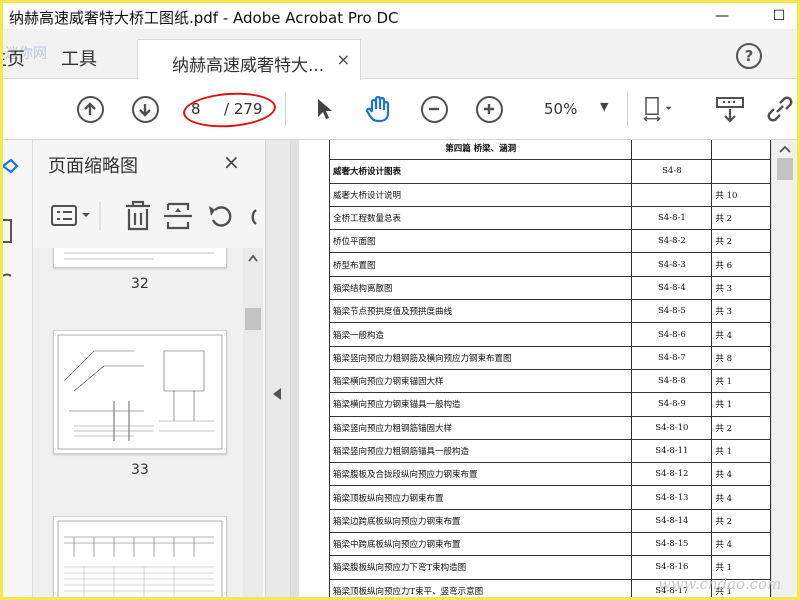 The height and width of the screenshot is (600, 800). I want to click on table-cell-code: S4-8-3, so click(672, 264).